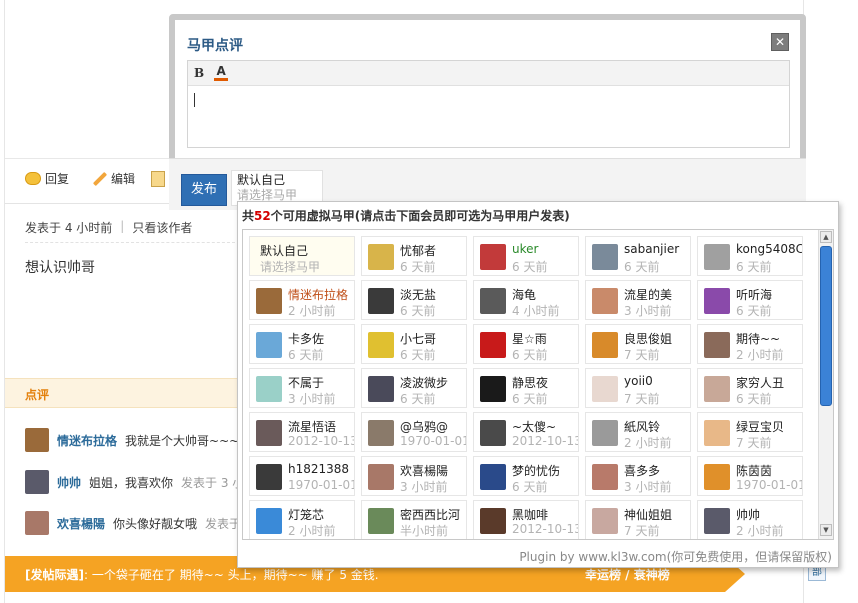  Describe the element at coordinates (638, 476) in the screenshot. I see `alias-card: 喜多多 3 小时前` at that location.